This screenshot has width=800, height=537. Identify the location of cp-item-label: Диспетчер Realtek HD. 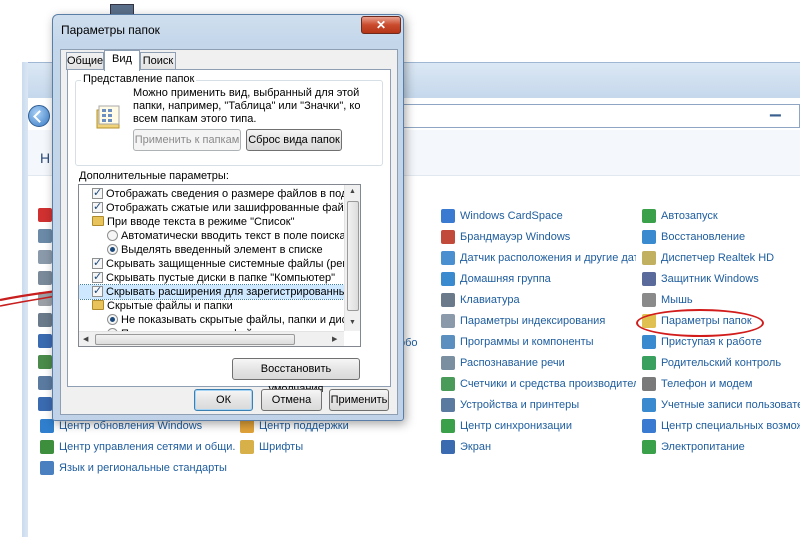
(718, 258).